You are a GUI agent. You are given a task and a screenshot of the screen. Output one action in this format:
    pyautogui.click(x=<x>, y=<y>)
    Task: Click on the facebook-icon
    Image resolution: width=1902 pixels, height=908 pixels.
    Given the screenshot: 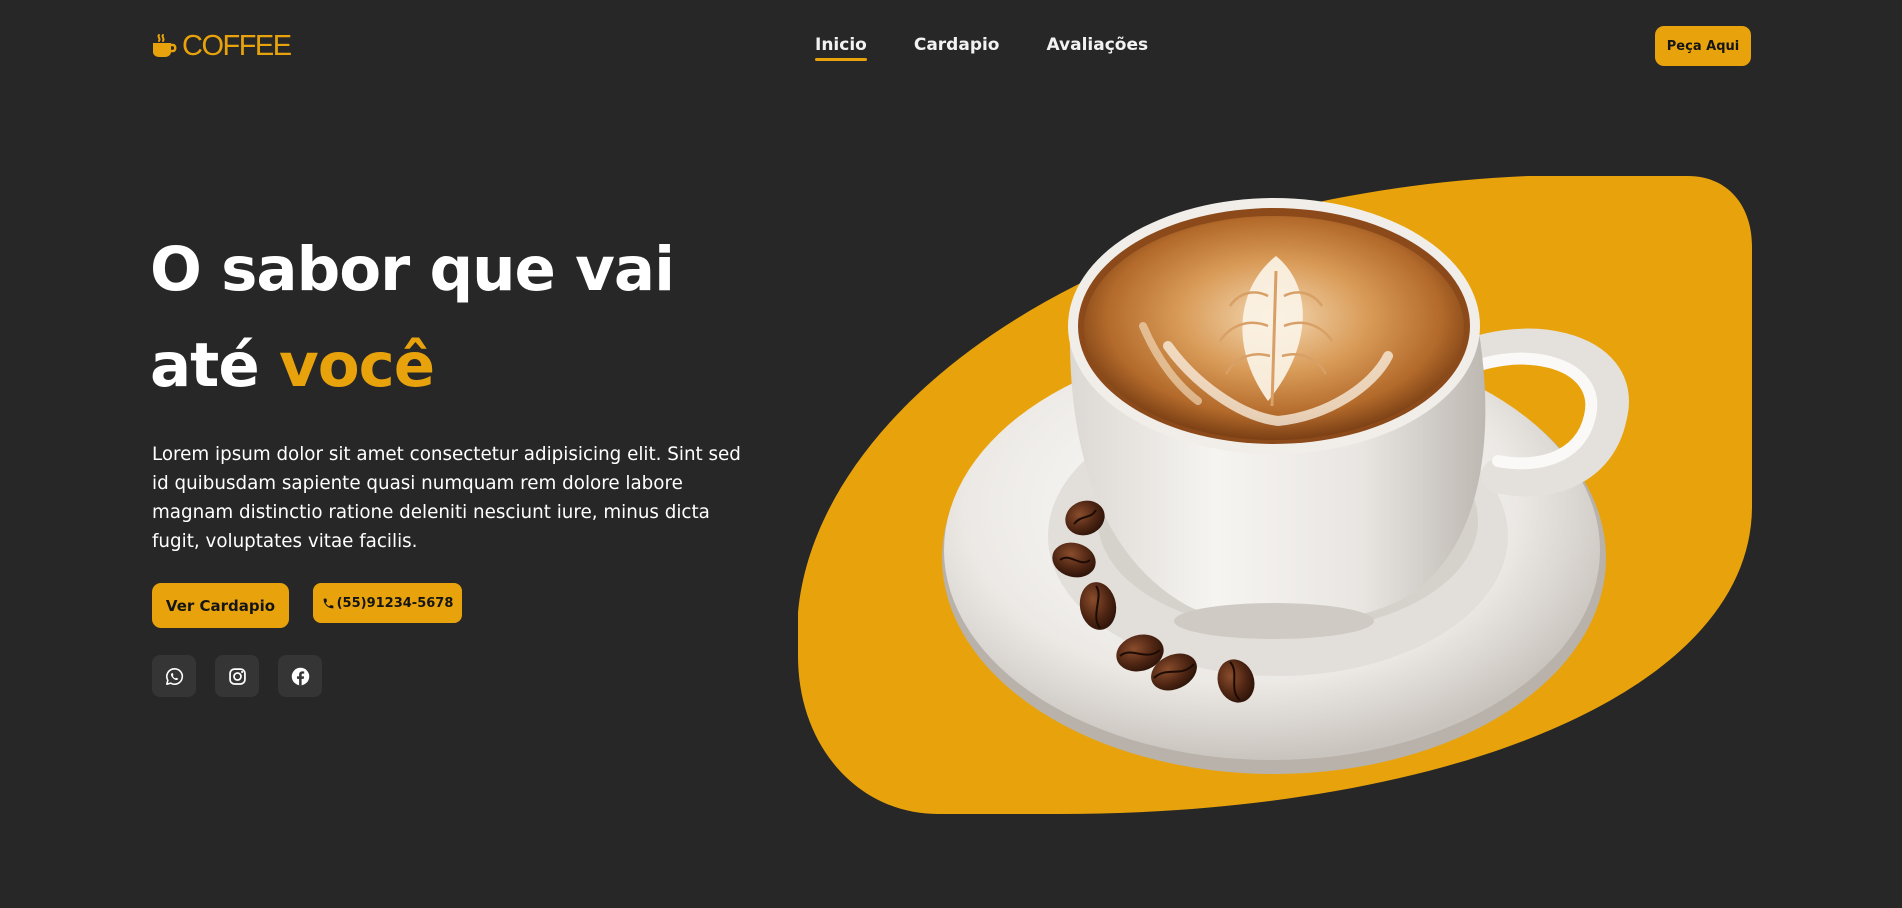 What is the action you would take?
    pyautogui.click(x=300, y=676)
    